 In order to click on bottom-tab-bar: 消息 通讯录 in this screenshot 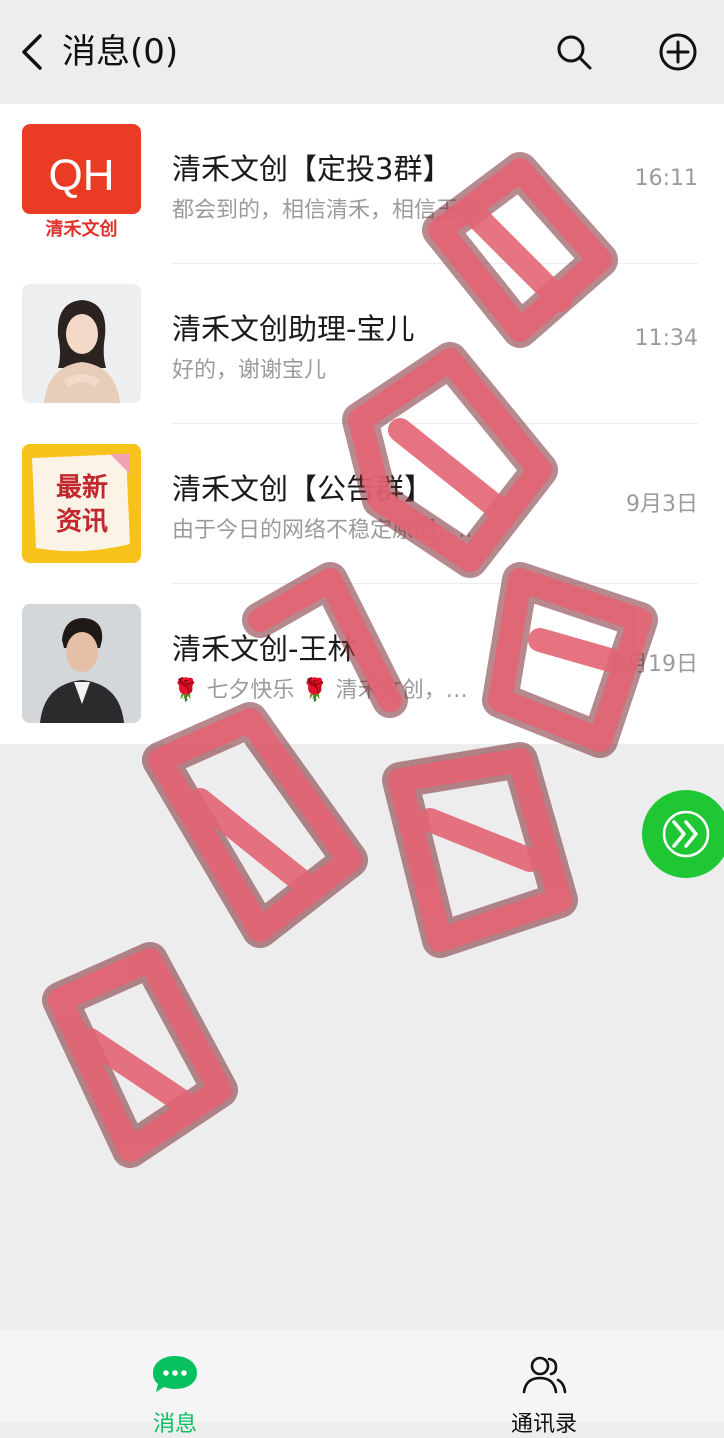, I will do `click(362, 1383)`.